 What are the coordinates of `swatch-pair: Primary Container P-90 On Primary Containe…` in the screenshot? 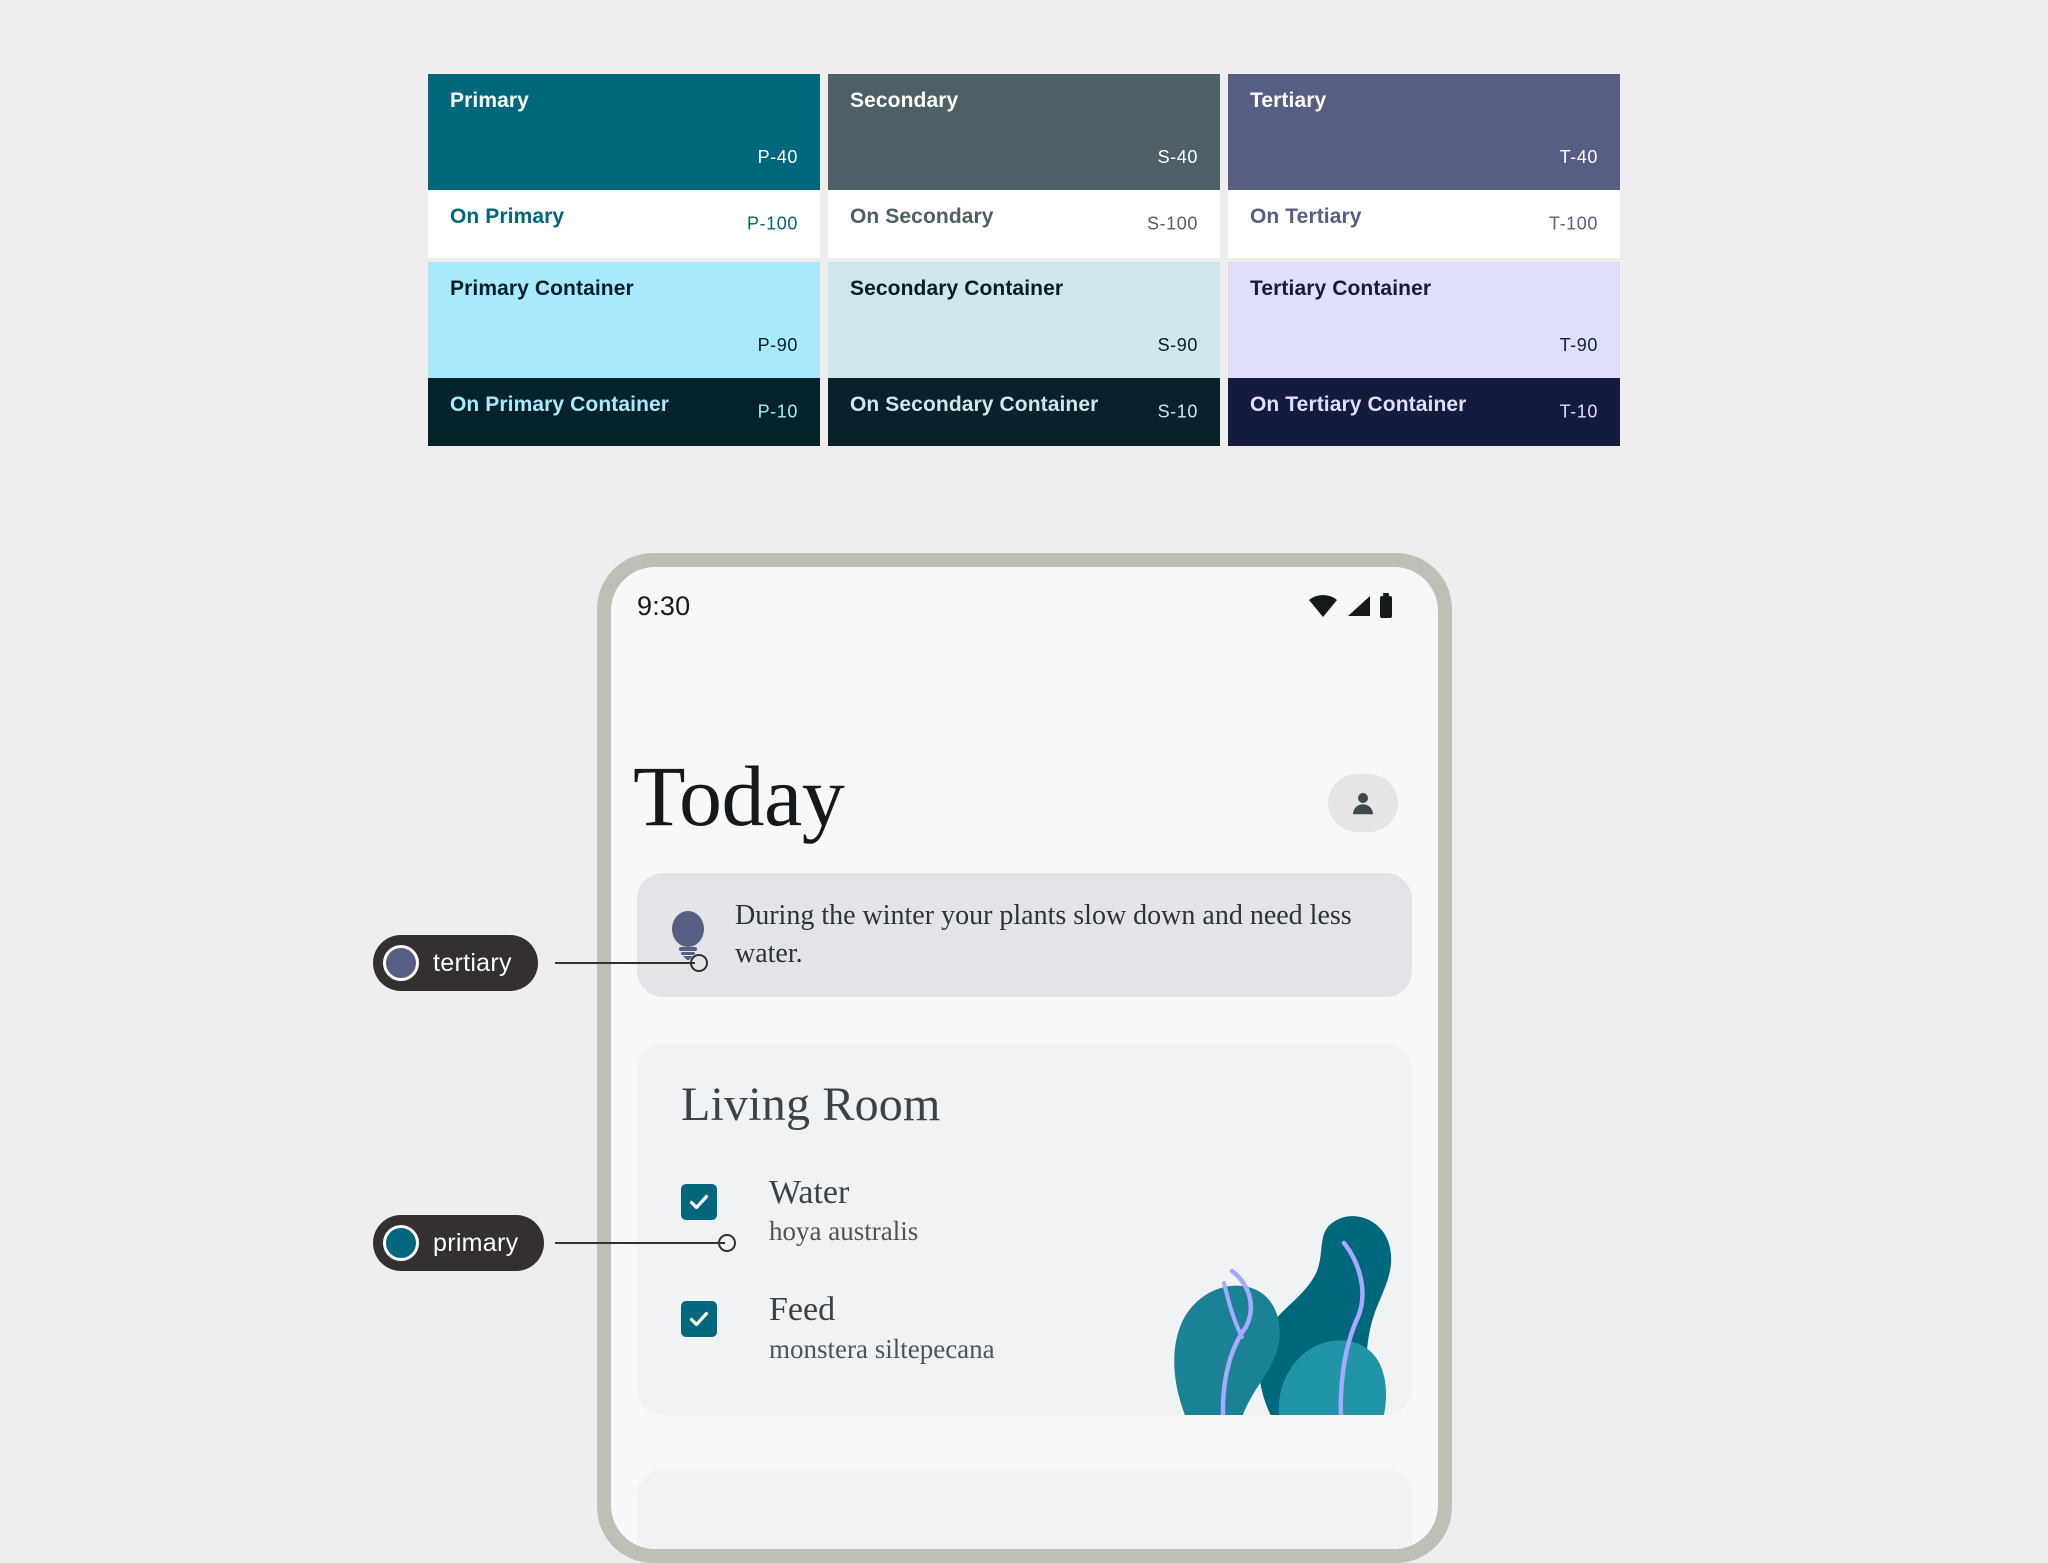 It's located at (624, 354).